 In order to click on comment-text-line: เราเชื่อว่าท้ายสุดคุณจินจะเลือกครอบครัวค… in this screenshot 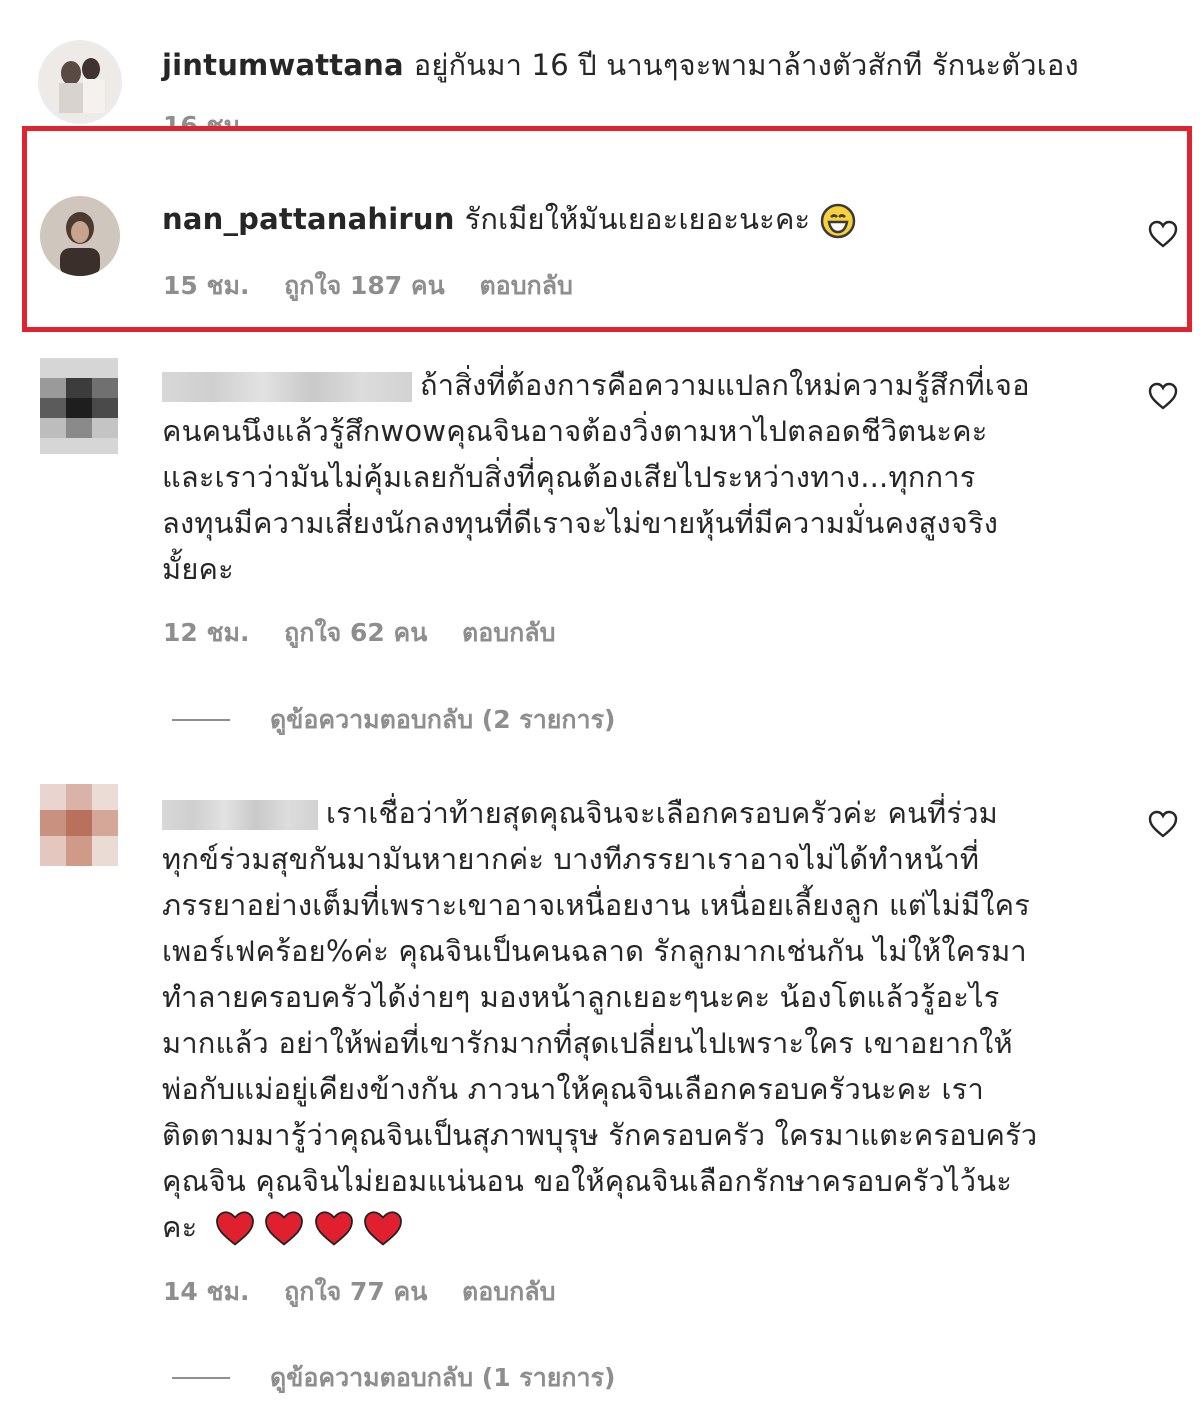, I will do `click(662, 813)`.